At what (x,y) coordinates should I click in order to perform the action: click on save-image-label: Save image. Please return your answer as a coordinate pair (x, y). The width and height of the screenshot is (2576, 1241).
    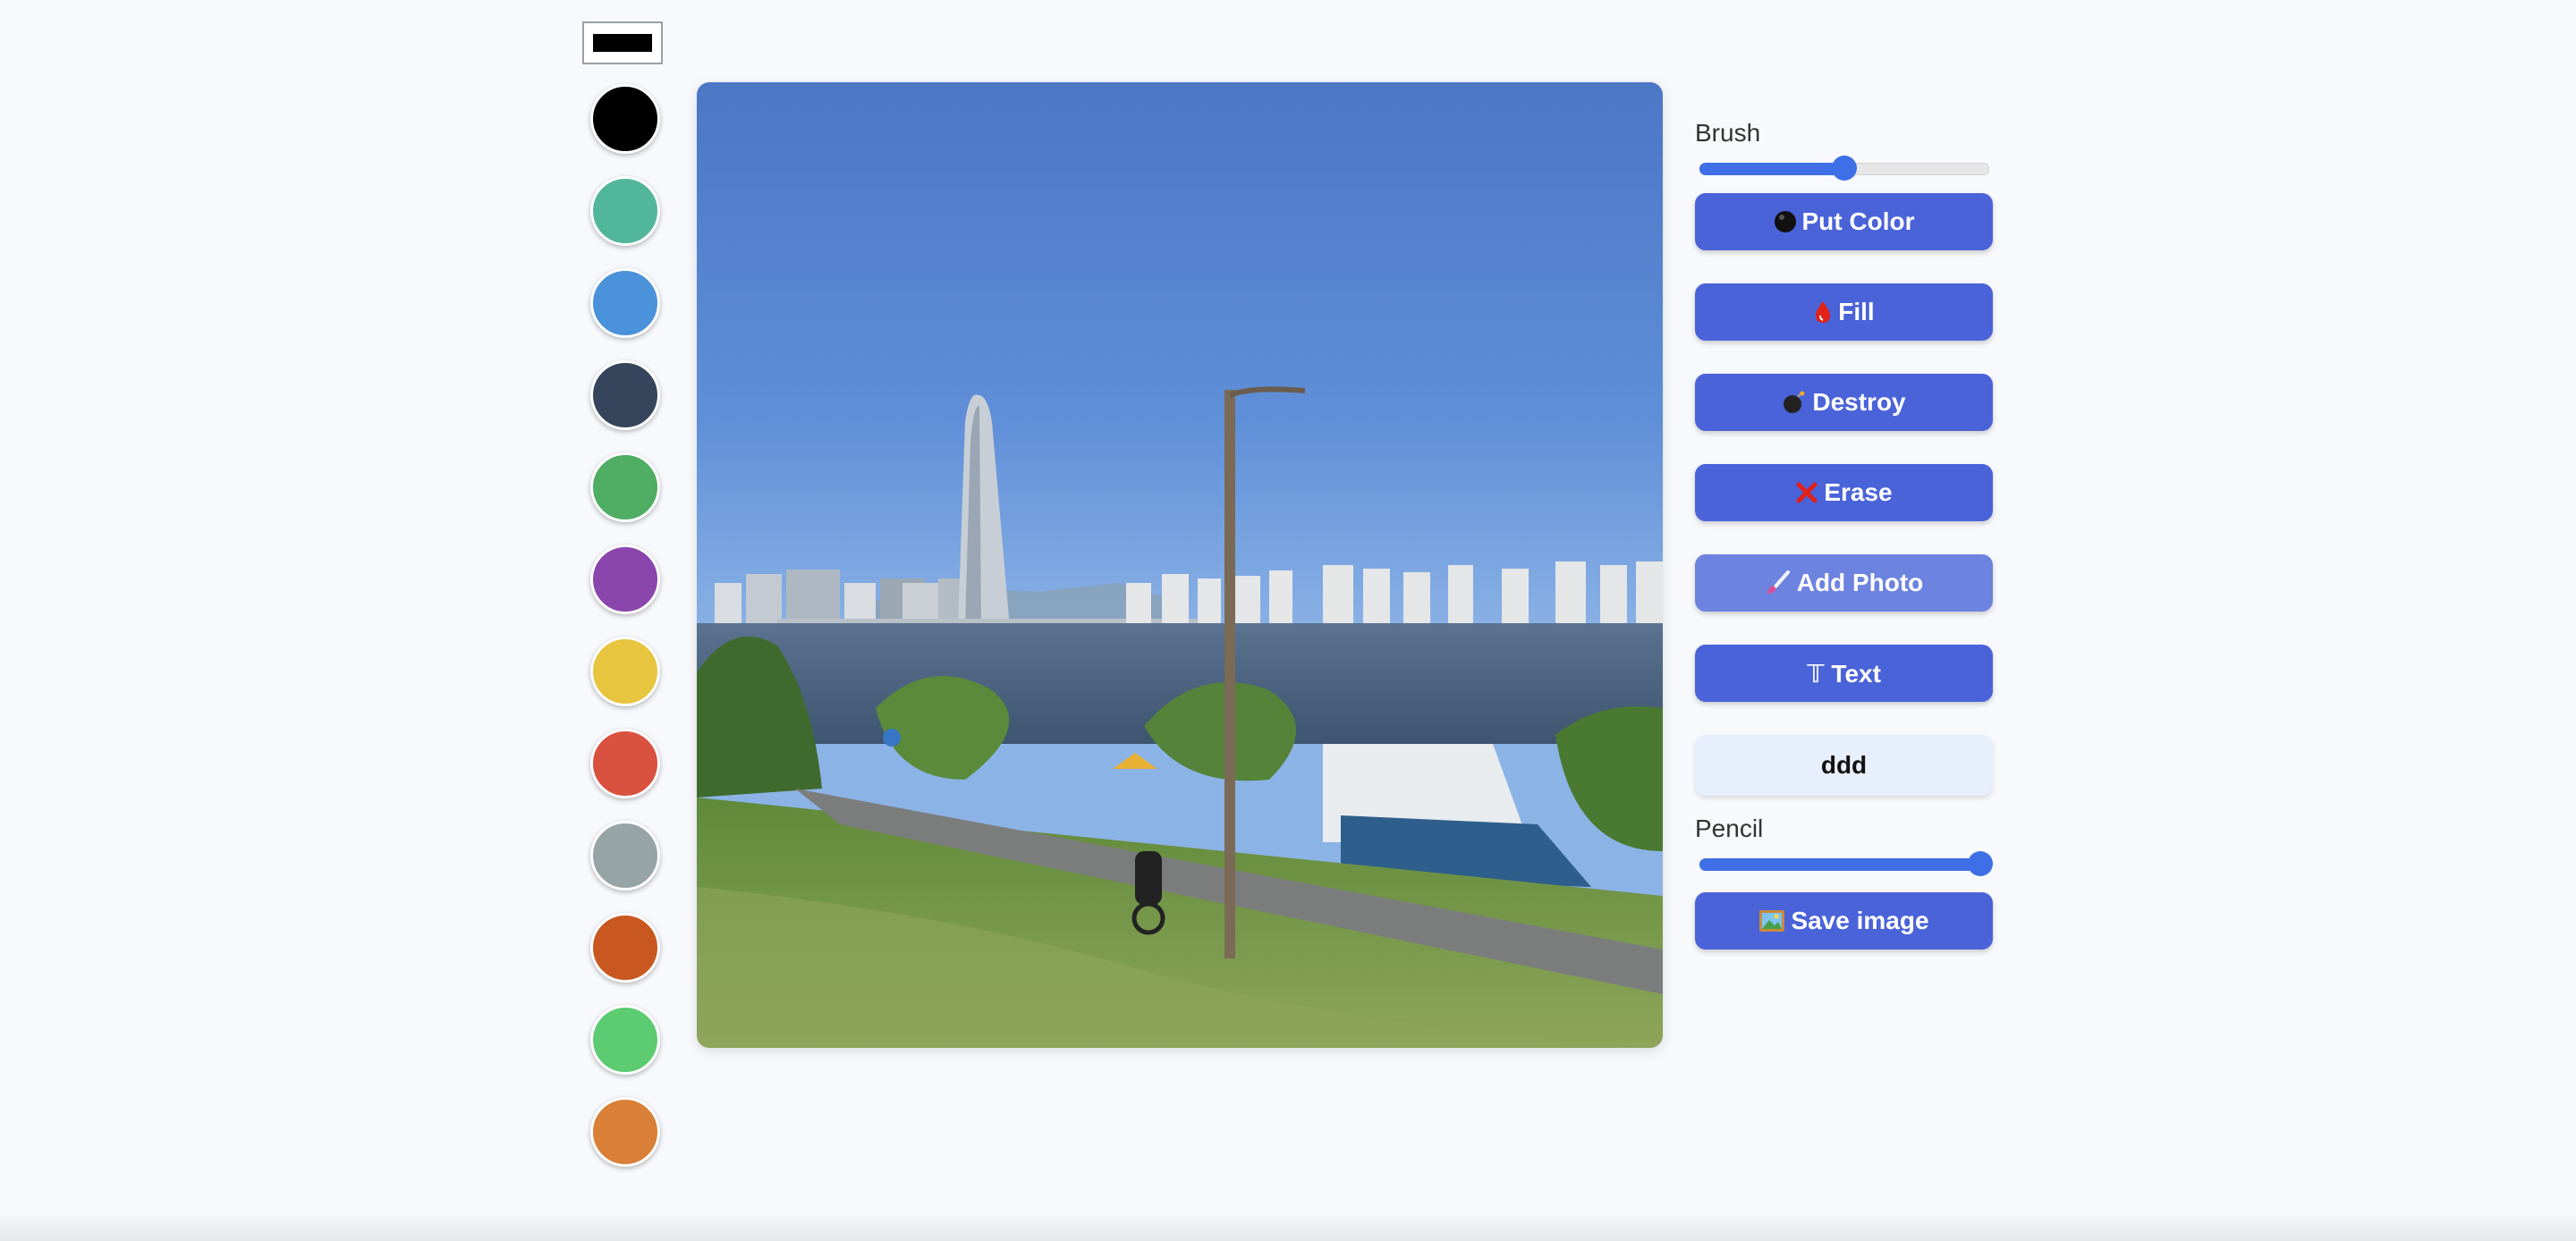
    Looking at the image, I should click on (1860, 920).